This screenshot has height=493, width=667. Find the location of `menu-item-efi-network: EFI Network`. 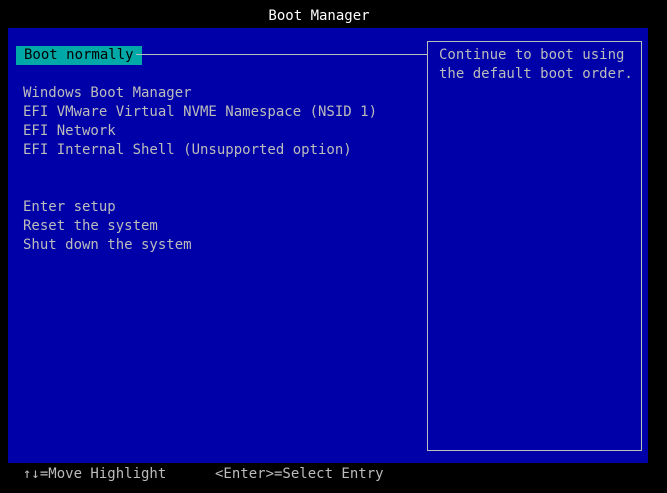

menu-item-efi-network: EFI Network is located at coordinates (69, 131).